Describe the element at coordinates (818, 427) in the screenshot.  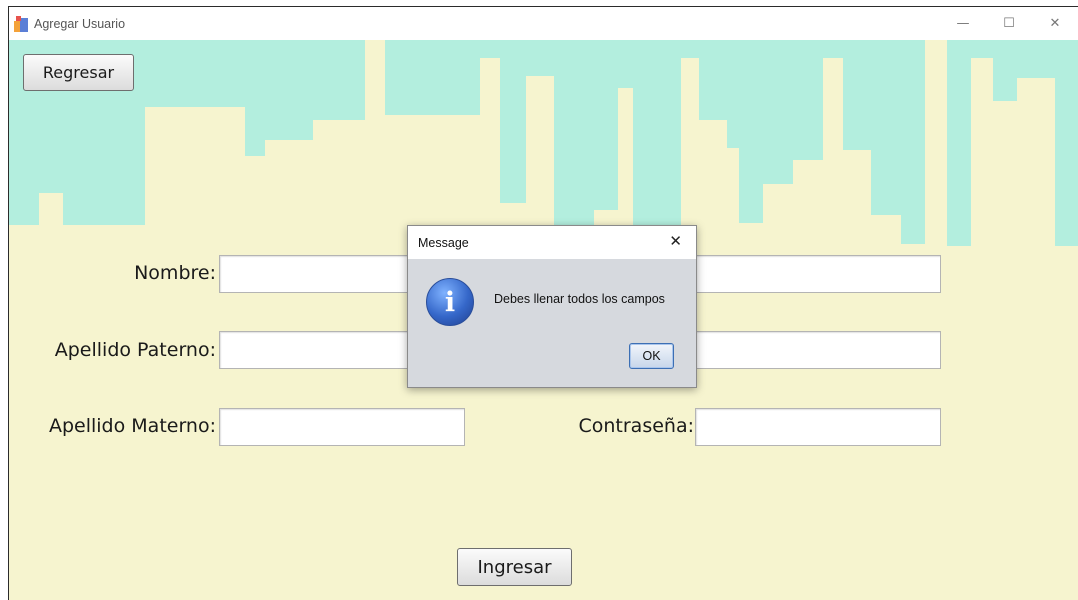
I see `contrasena-field` at that location.